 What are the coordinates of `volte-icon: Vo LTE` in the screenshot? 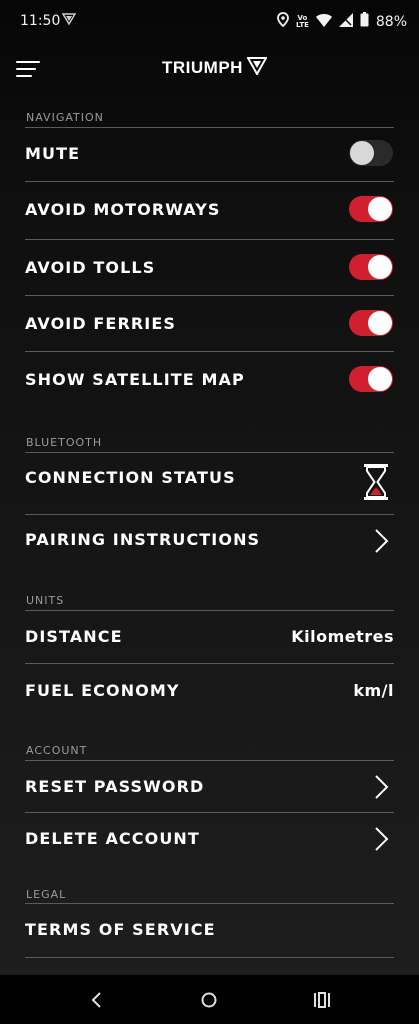 It's located at (302, 21).